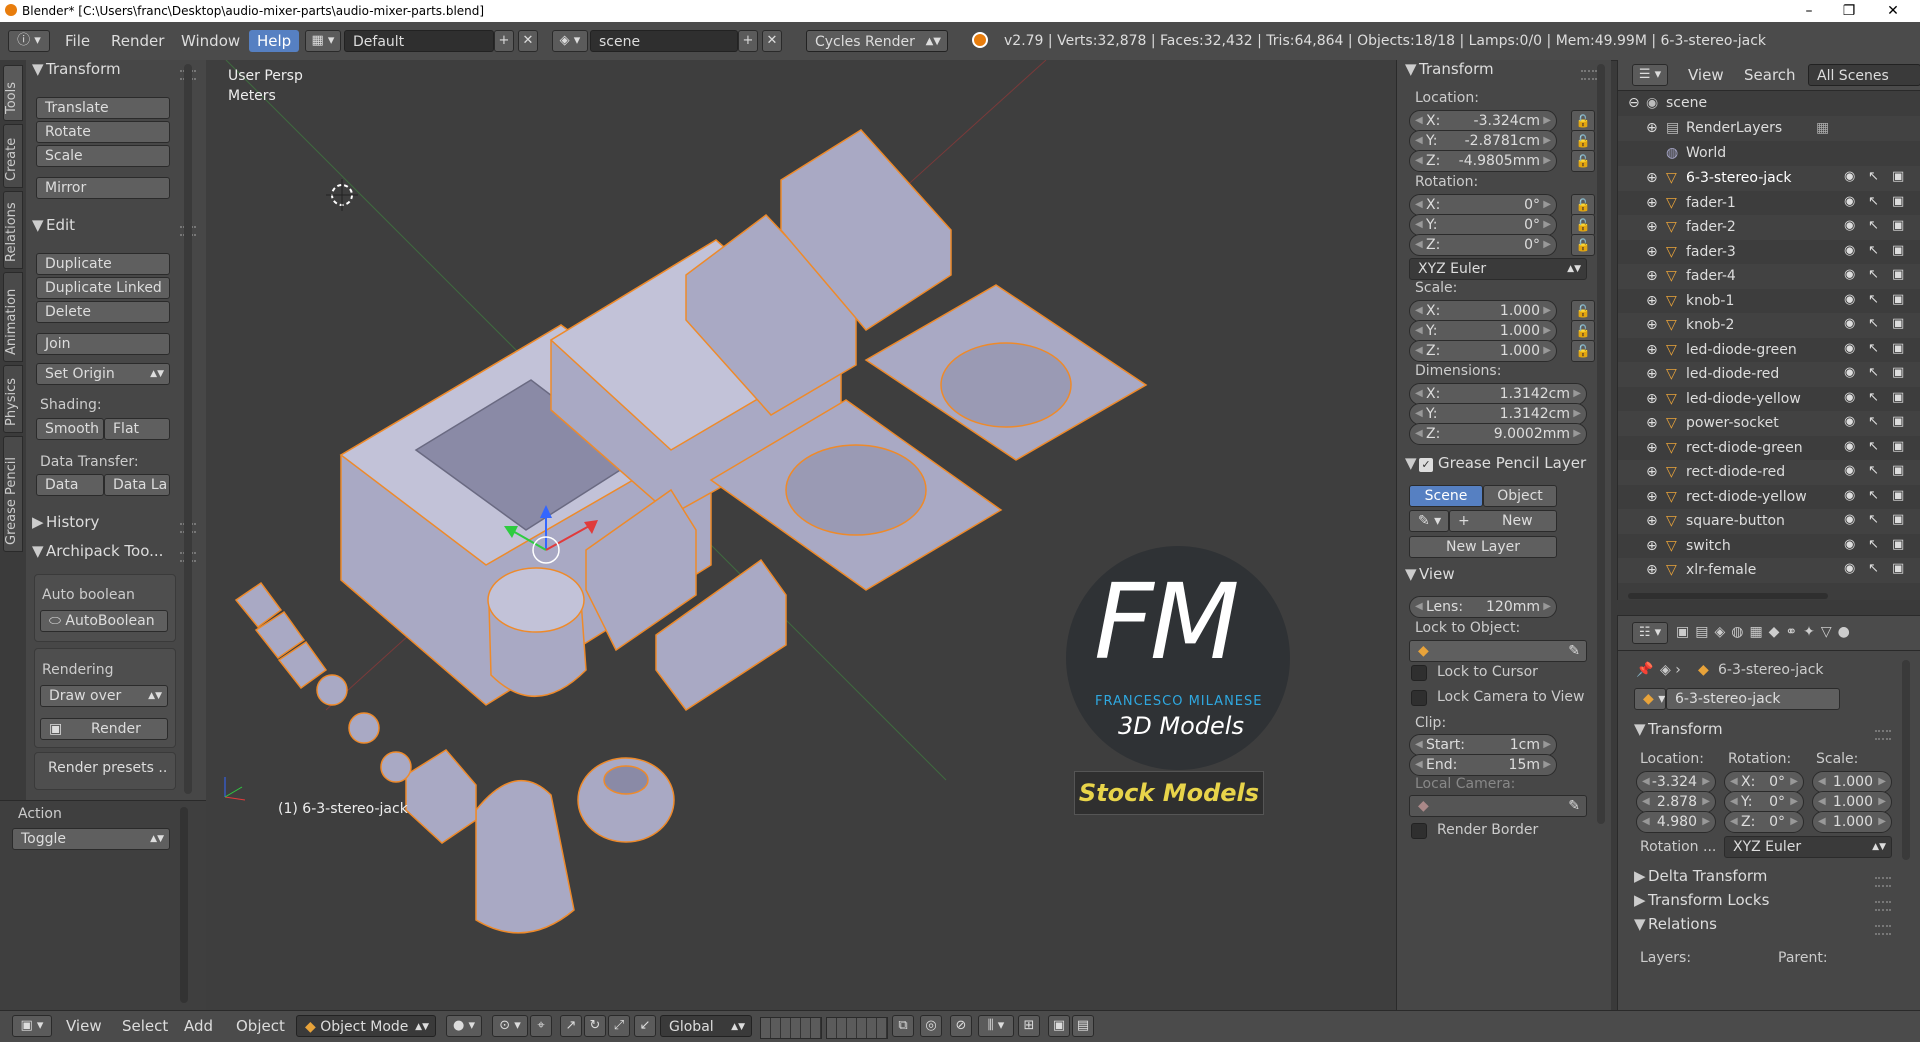 The width and height of the screenshot is (1920, 1042). Describe the element at coordinates (1852, 802) in the screenshot. I see `props-scale-y-field: ◀ 1.000 ▶` at that location.